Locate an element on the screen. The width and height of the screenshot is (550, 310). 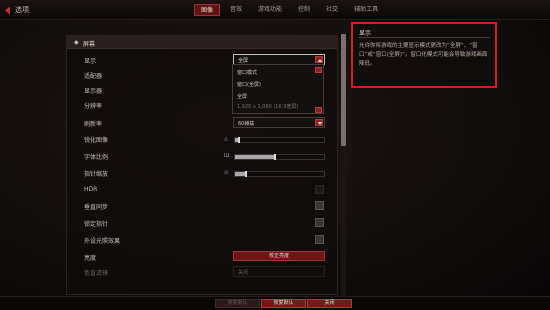
restore-defaults-disabled-button: 恢复默认 is located at coordinates (237, 303).